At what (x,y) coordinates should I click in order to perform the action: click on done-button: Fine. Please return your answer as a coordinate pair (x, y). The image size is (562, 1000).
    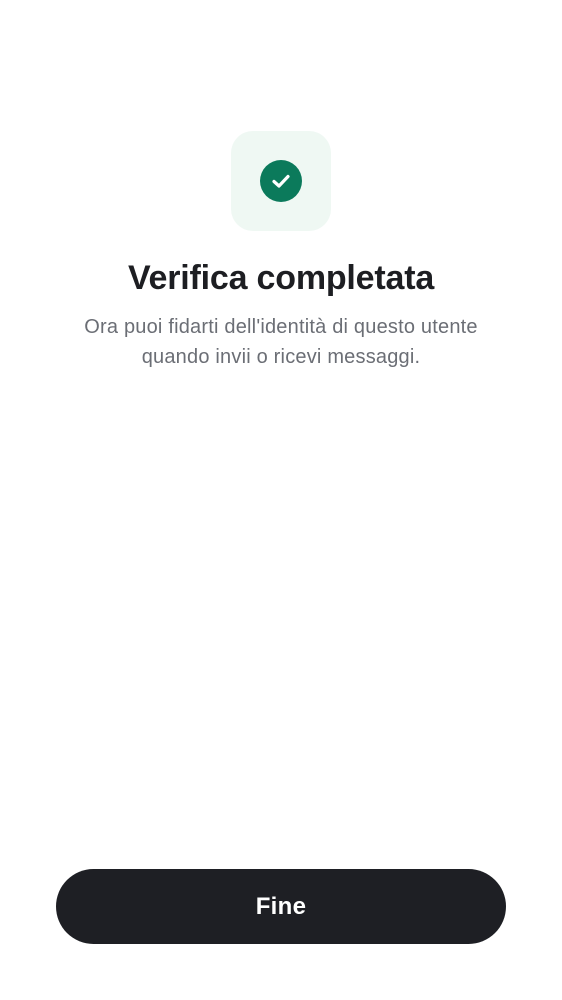
    Looking at the image, I should click on (281, 906).